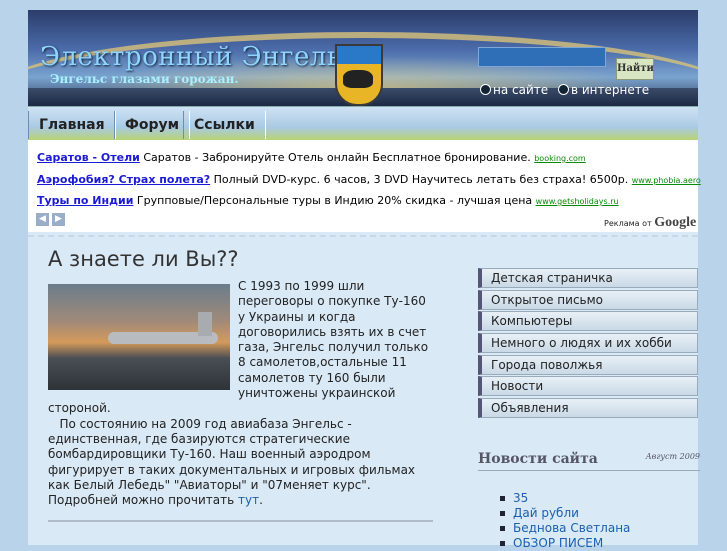 This screenshot has height=551, width=727. Describe the element at coordinates (560, 158) in the screenshot. I see `ad-url: booking.com` at that location.